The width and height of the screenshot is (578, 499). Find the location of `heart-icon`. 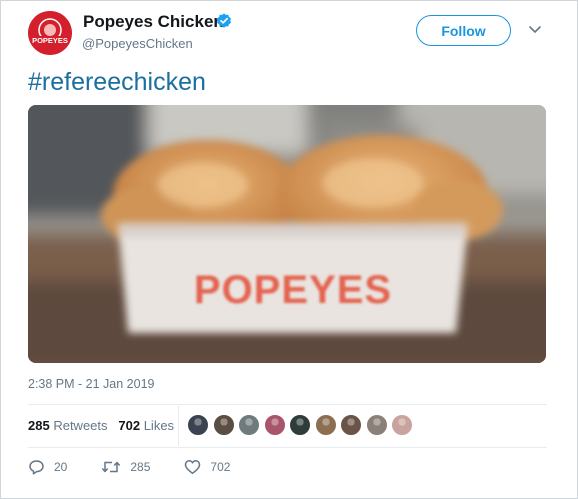

heart-icon is located at coordinates (193, 467).